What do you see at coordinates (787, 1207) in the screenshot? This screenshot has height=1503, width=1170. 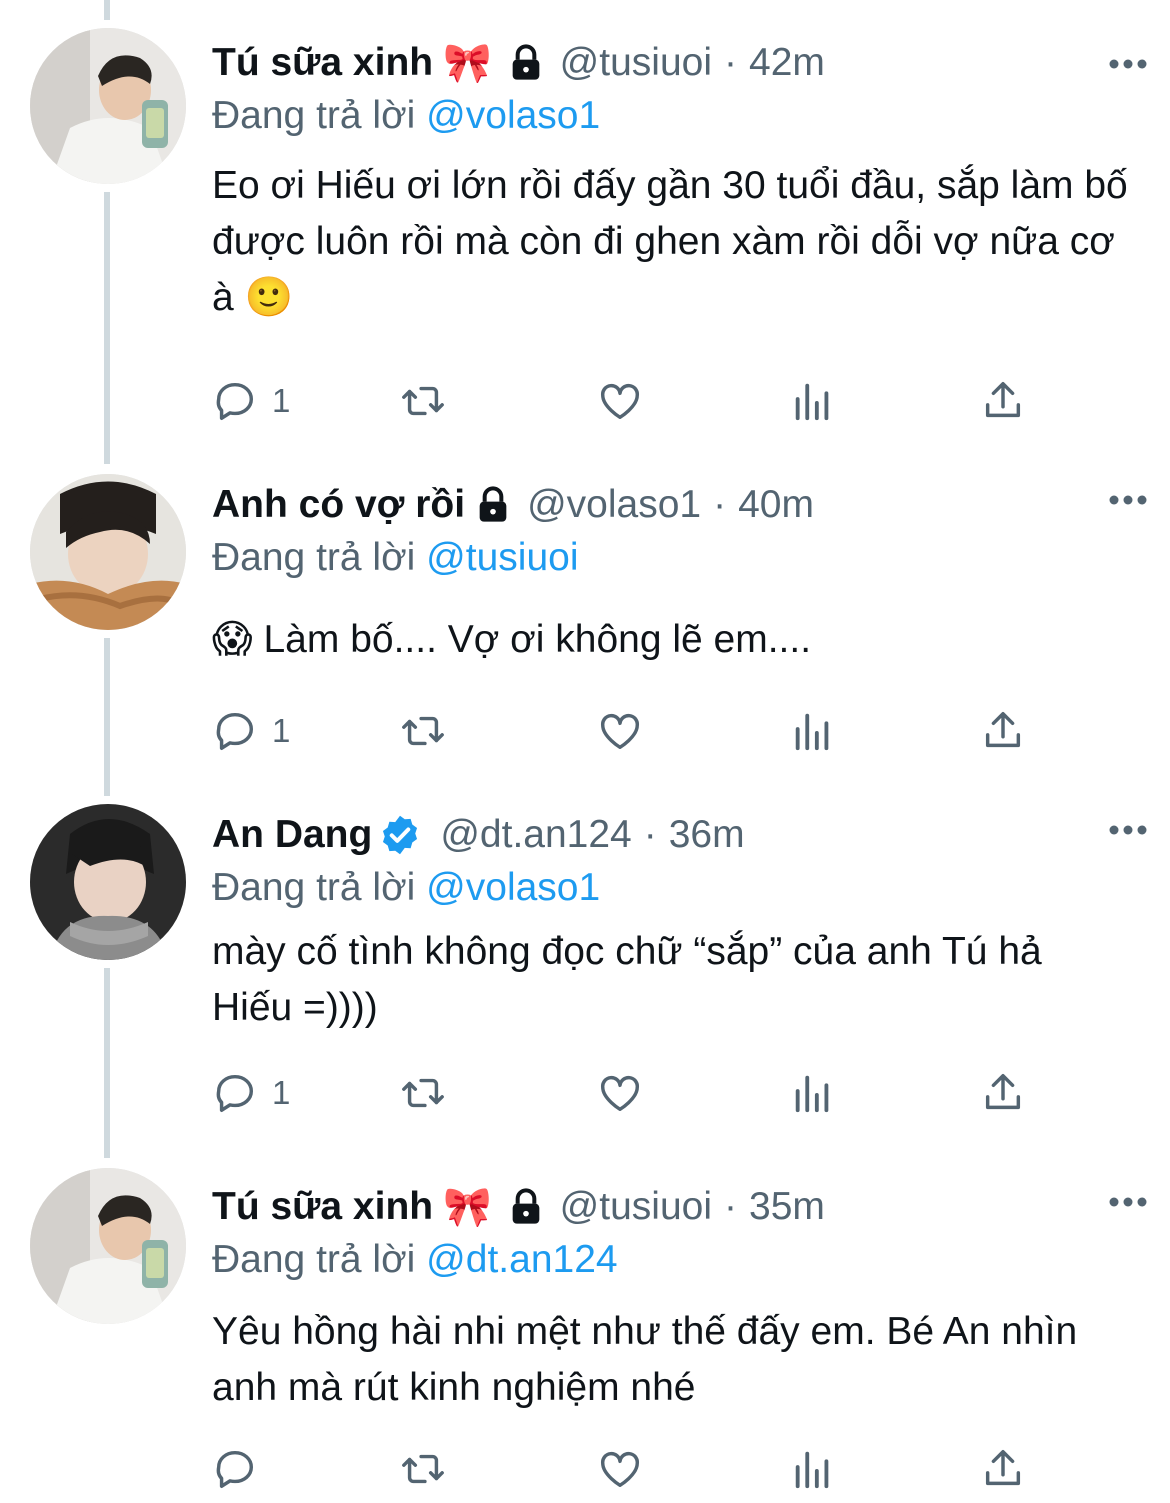 I see `timestamp: 35m` at bounding box center [787, 1207].